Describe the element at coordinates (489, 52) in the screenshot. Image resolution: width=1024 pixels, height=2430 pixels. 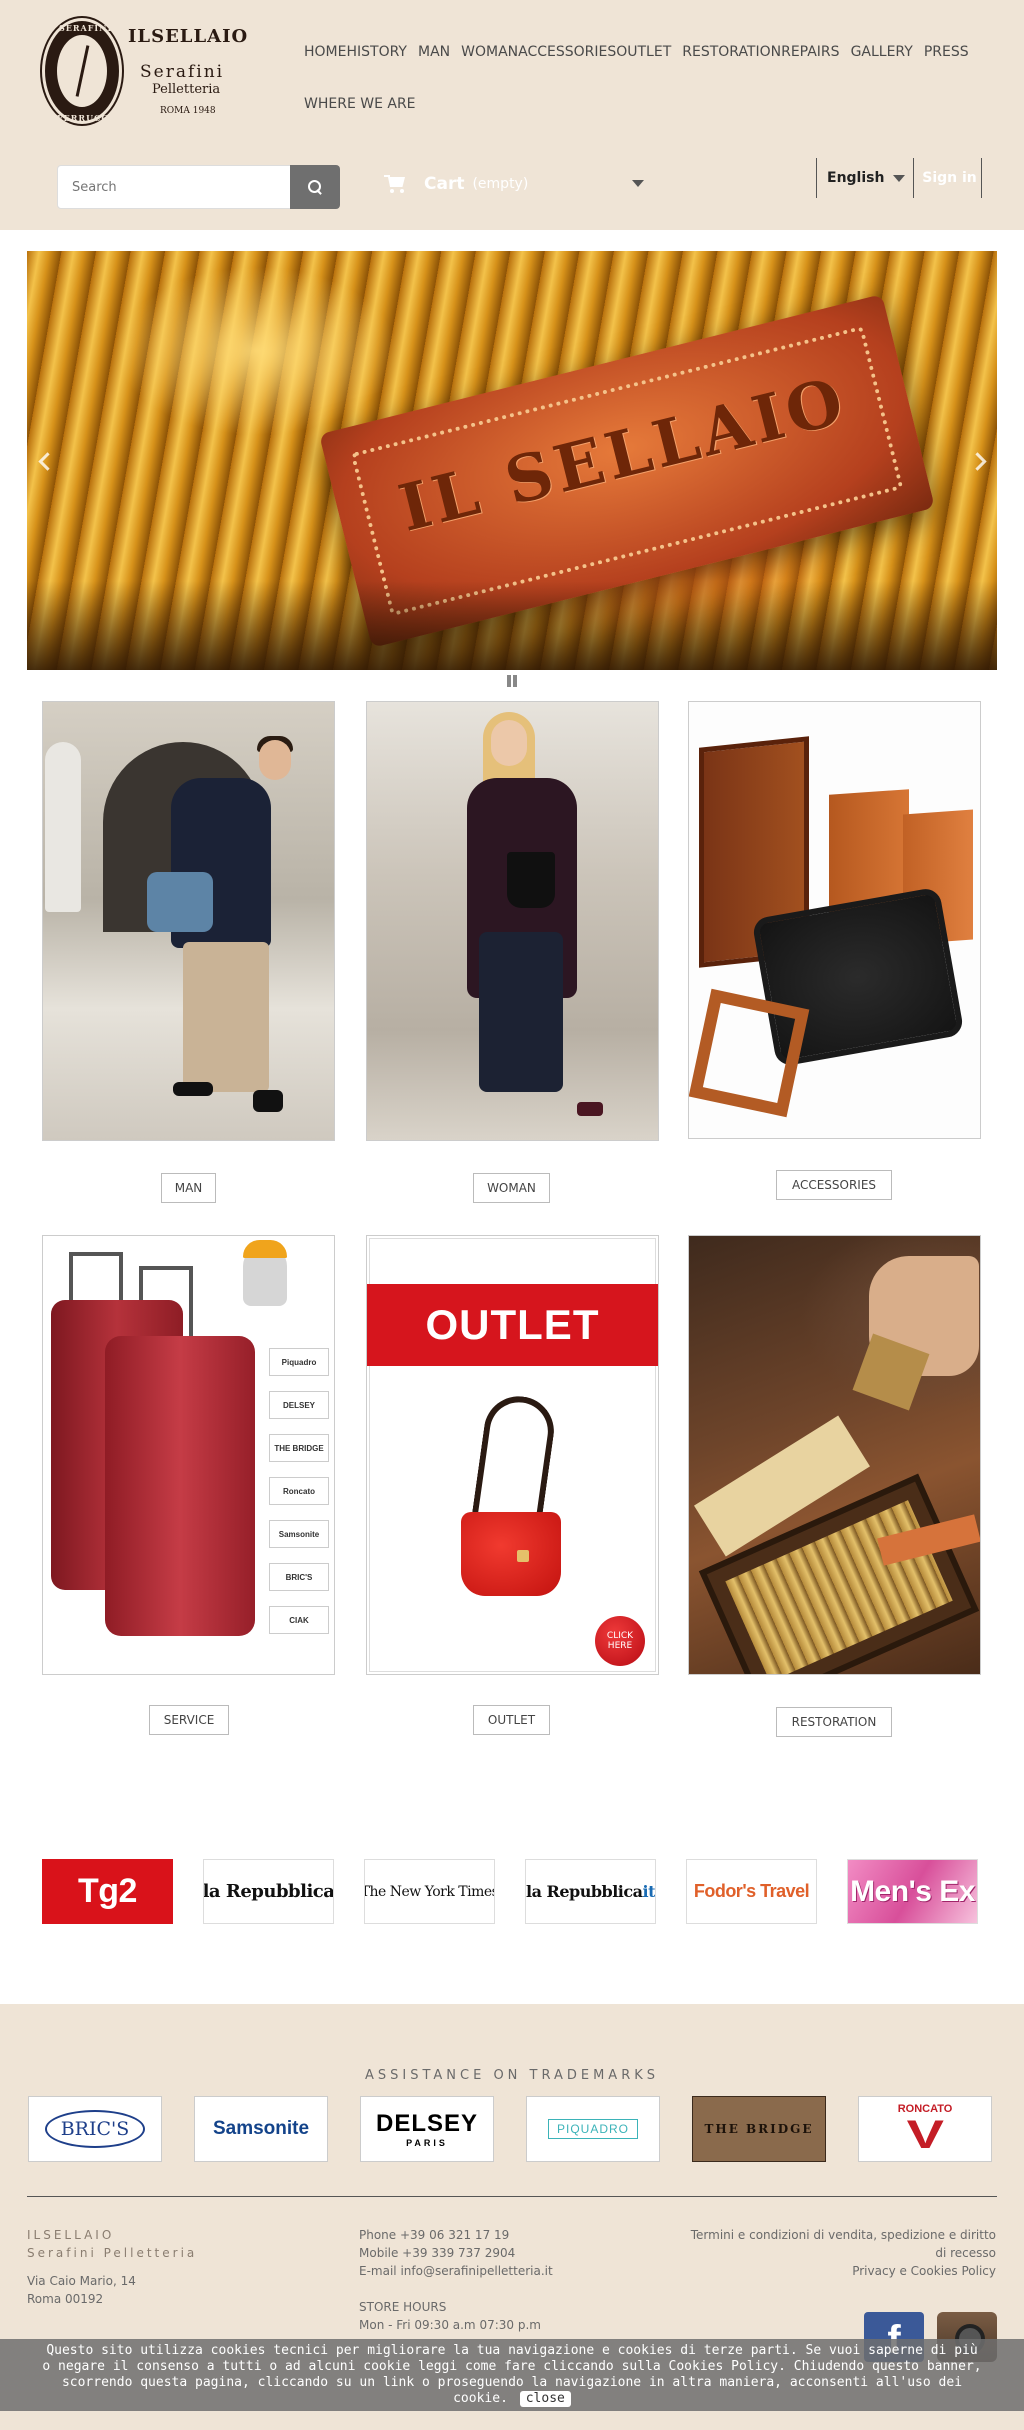
I see `nav-woman: WOMAN` at that location.